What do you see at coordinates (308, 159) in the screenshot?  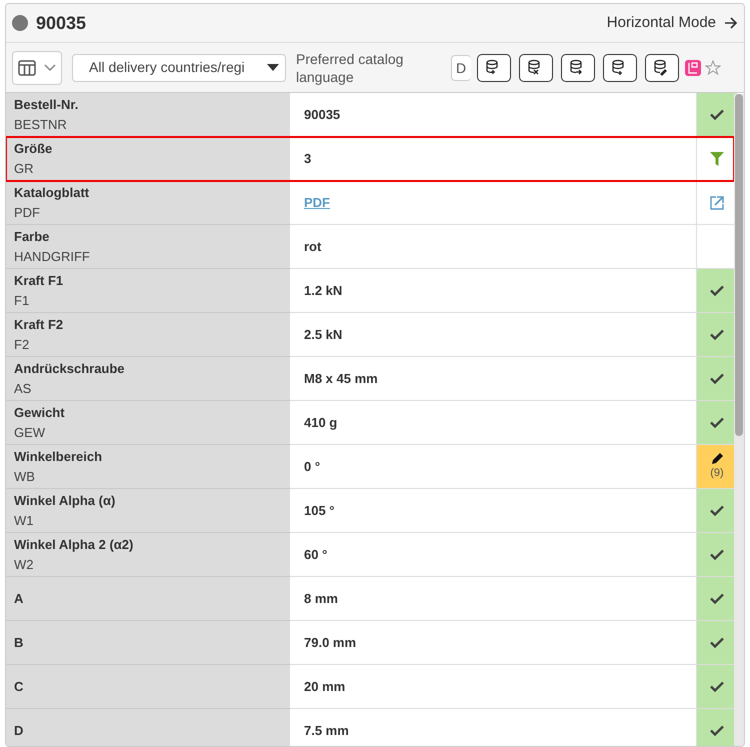 I see `field-value: 3` at bounding box center [308, 159].